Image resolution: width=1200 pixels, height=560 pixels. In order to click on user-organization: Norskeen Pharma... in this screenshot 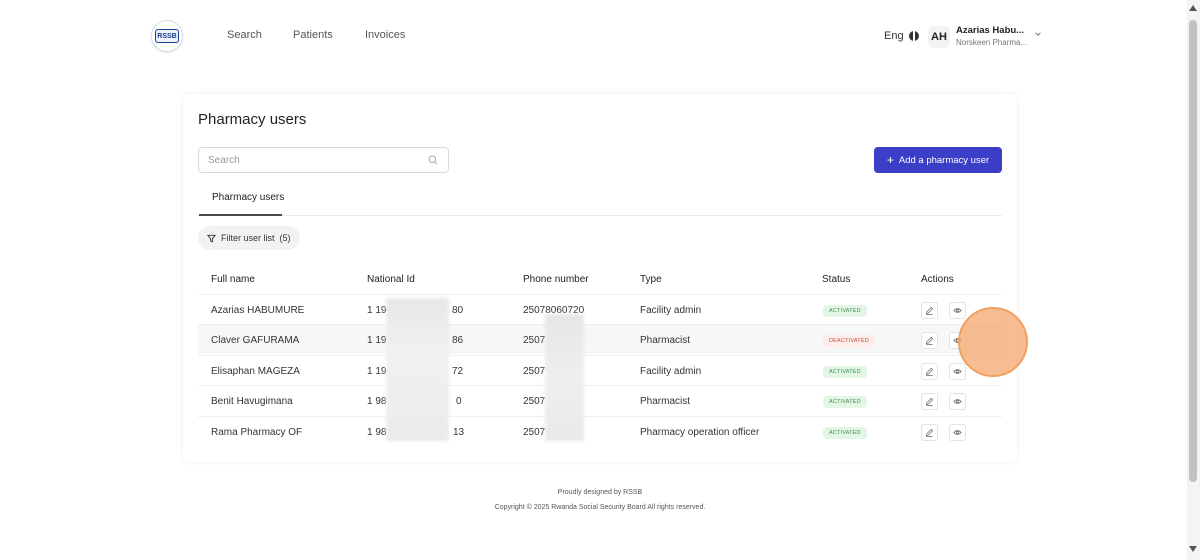, I will do `click(992, 42)`.